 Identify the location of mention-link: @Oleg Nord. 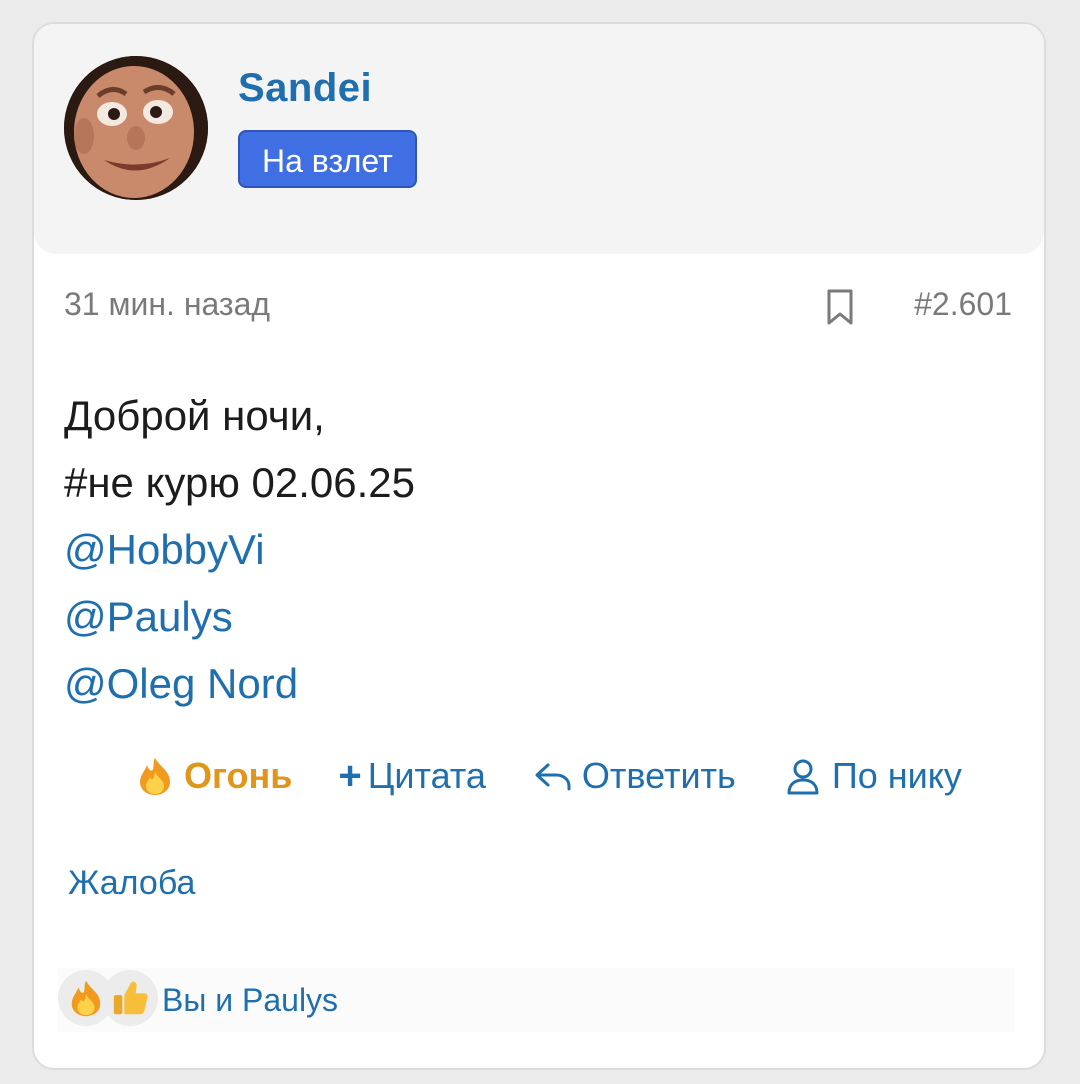
(239, 683).